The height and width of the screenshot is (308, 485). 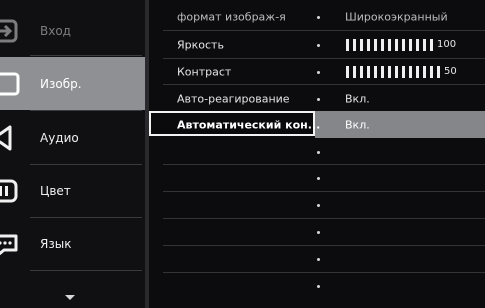 What do you see at coordinates (231, 16) in the screenshot?
I see `setting-label: формат изображ-я` at bounding box center [231, 16].